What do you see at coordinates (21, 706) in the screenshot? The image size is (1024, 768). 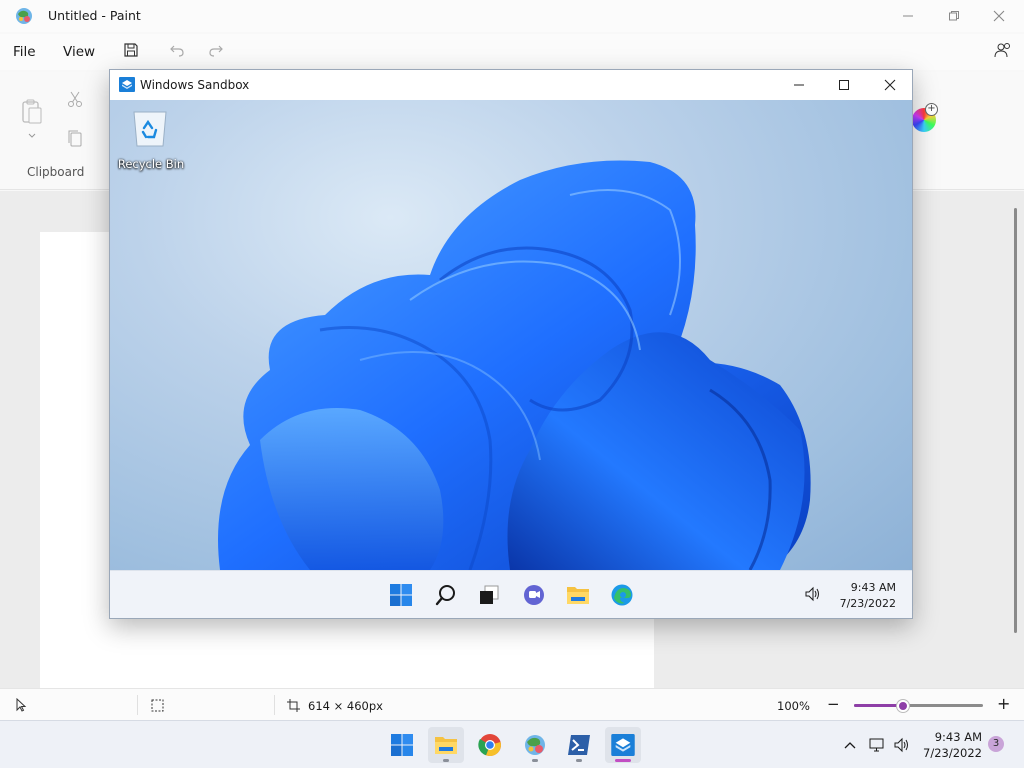 I see `cursor-position-icon` at bounding box center [21, 706].